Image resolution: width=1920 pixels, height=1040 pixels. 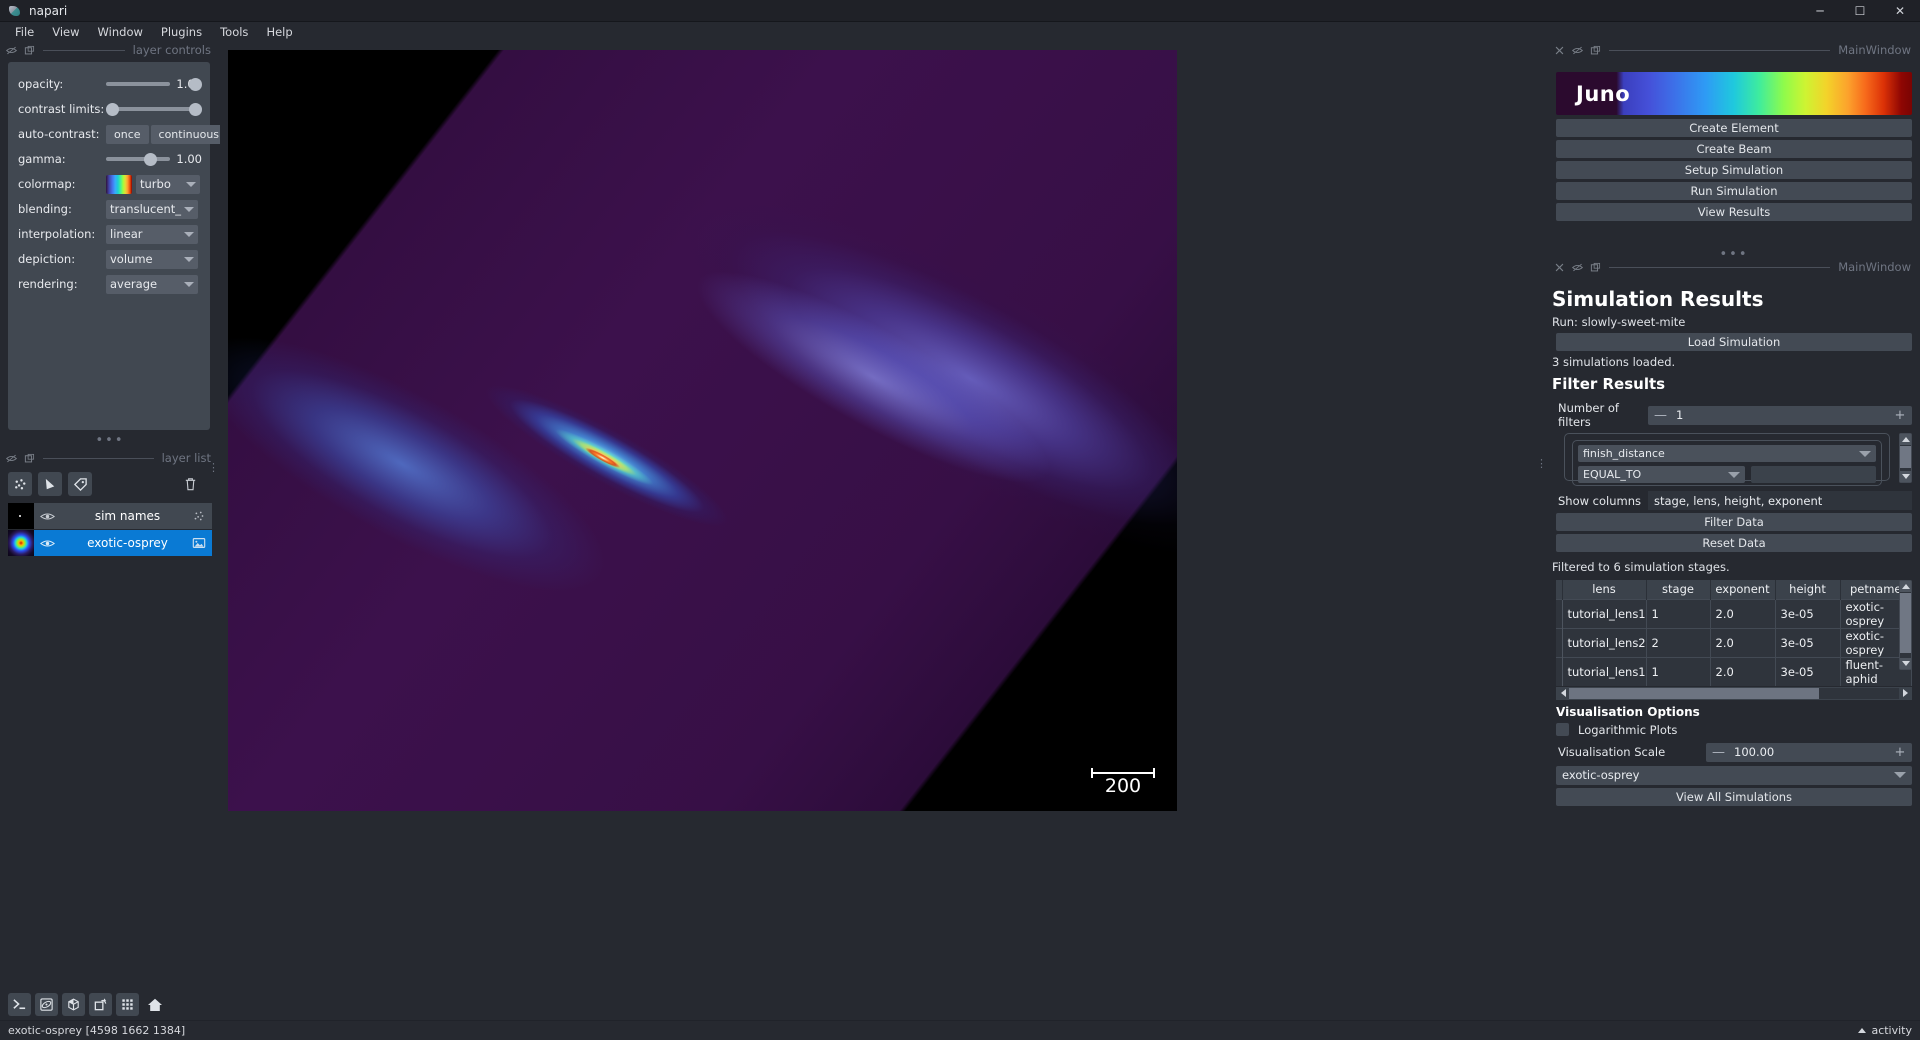 I want to click on number-of-filters-row: Number of filters — 1 +, so click(x=1734, y=415).